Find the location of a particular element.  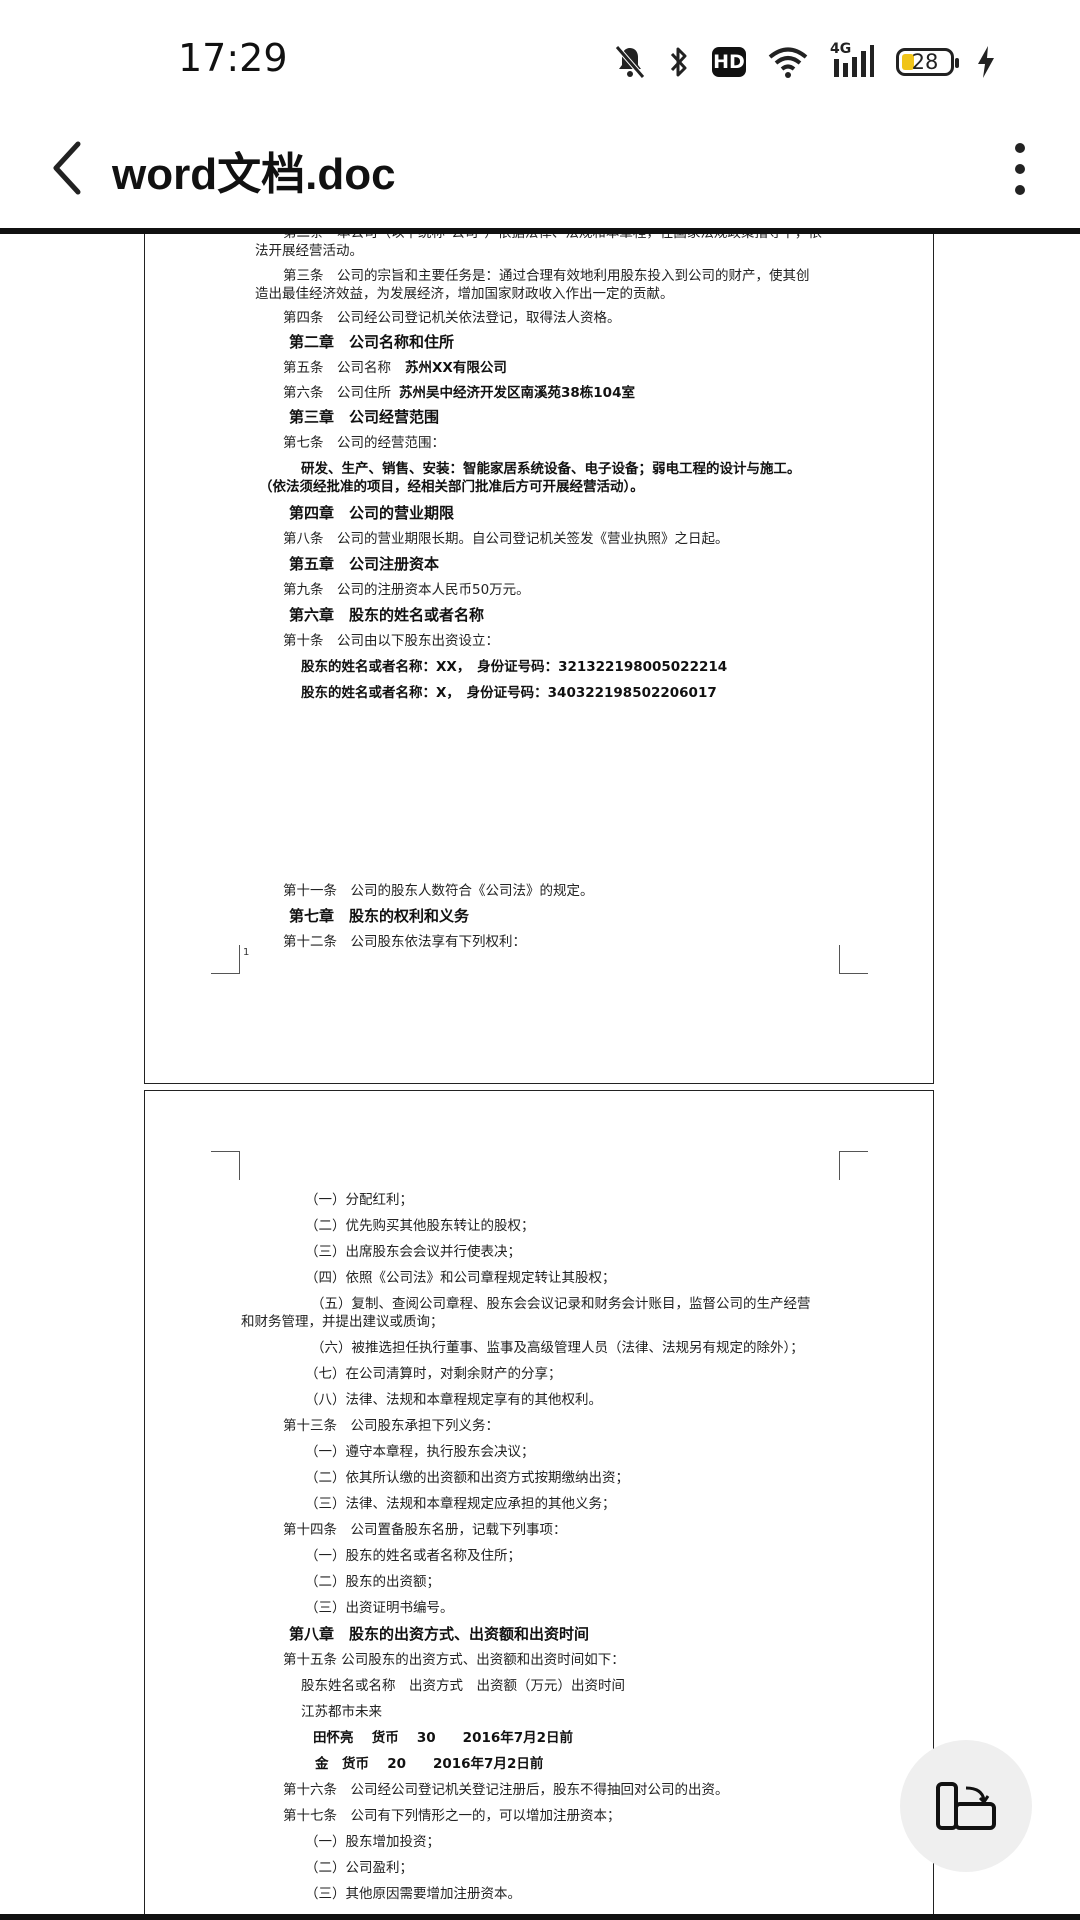

bottom-edge is located at coordinates (540, 1917).